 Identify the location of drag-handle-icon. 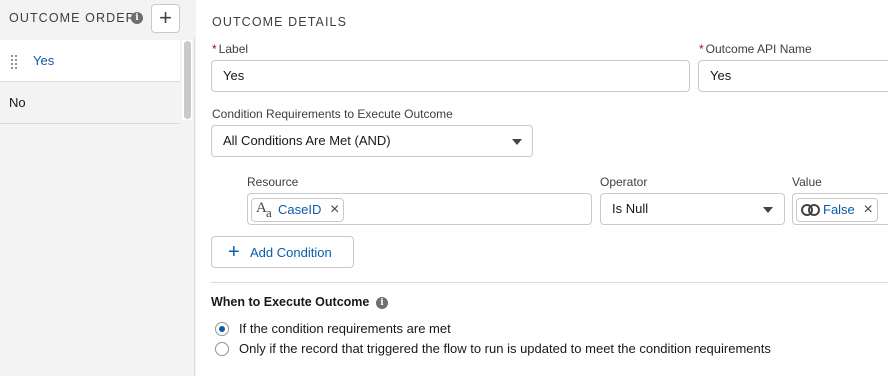
(15, 62).